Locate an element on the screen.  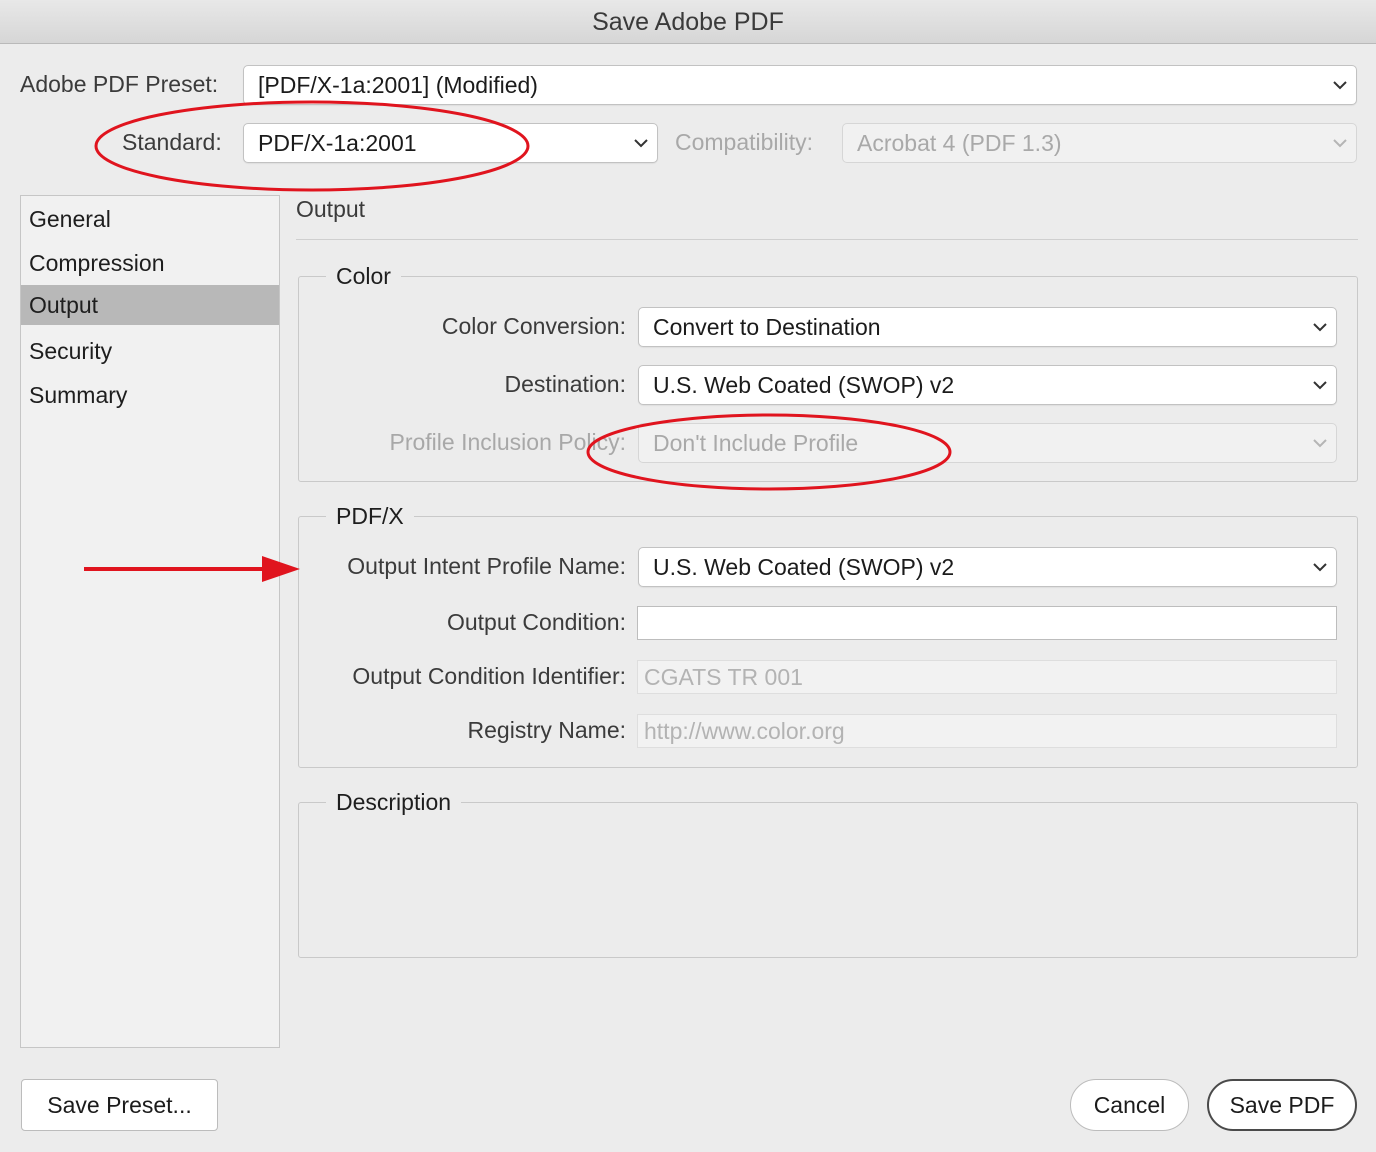
destination-select: U.S. Web Coated (SWOP) v2 is located at coordinates (987, 385).